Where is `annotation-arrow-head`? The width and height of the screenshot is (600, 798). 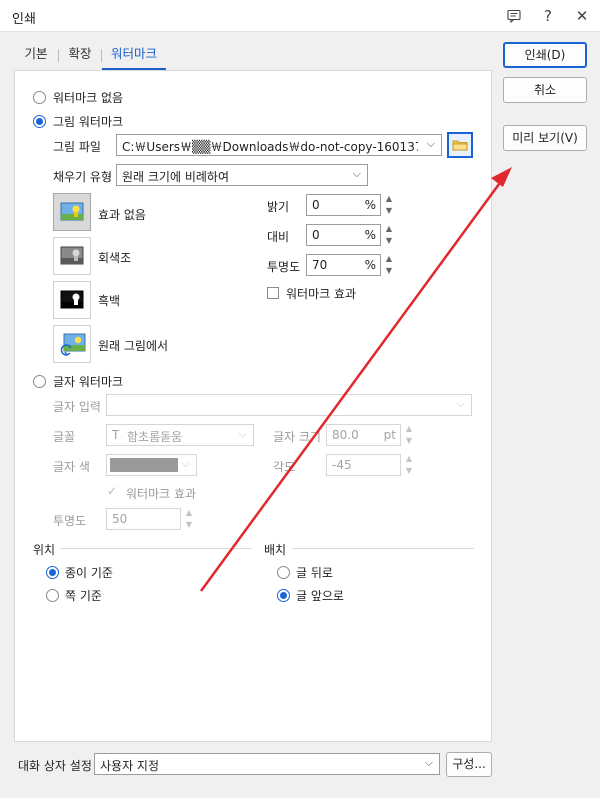
annotation-arrow-head is located at coordinates (501, 177).